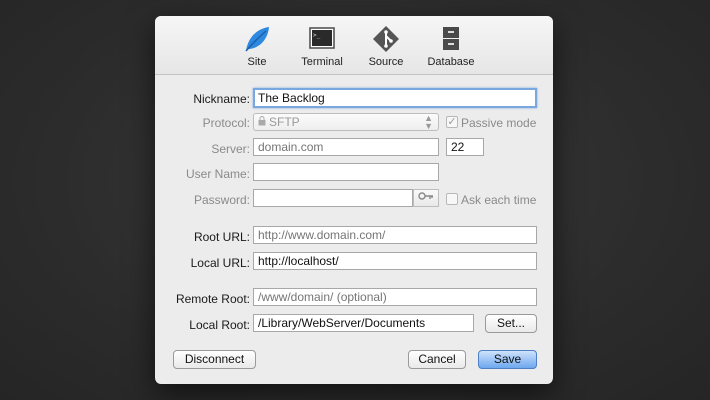 This screenshot has width=710, height=400. I want to click on password-field, so click(333, 198).